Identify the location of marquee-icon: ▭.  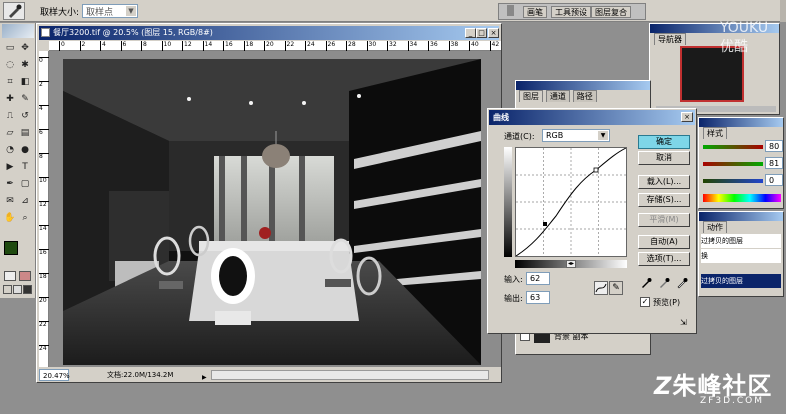
(10, 48).